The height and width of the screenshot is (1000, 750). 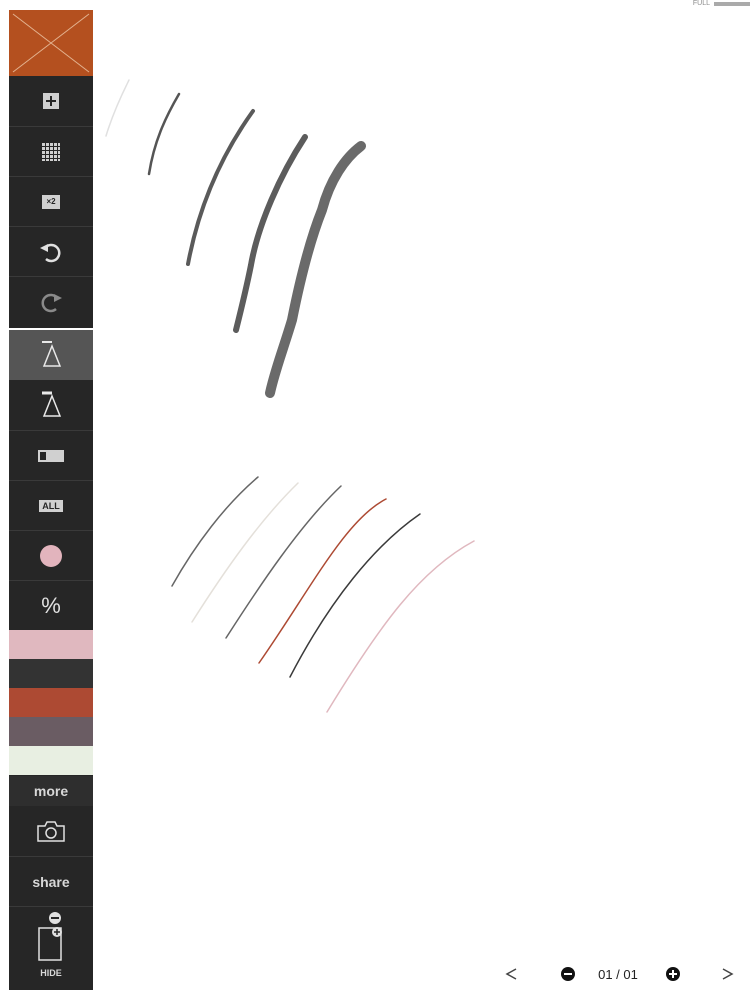 I want to click on add-icon, so click(x=51, y=101).